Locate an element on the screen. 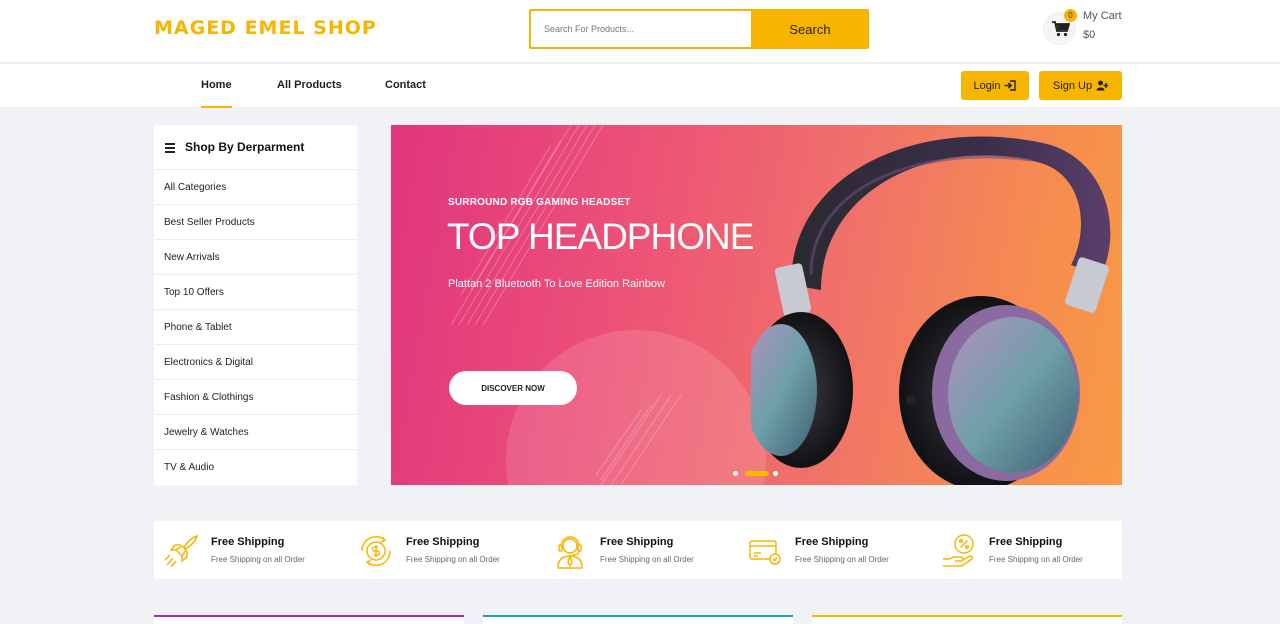 The image size is (1280, 624). cart-icon-wrap: 0 is located at coordinates (1060, 27).